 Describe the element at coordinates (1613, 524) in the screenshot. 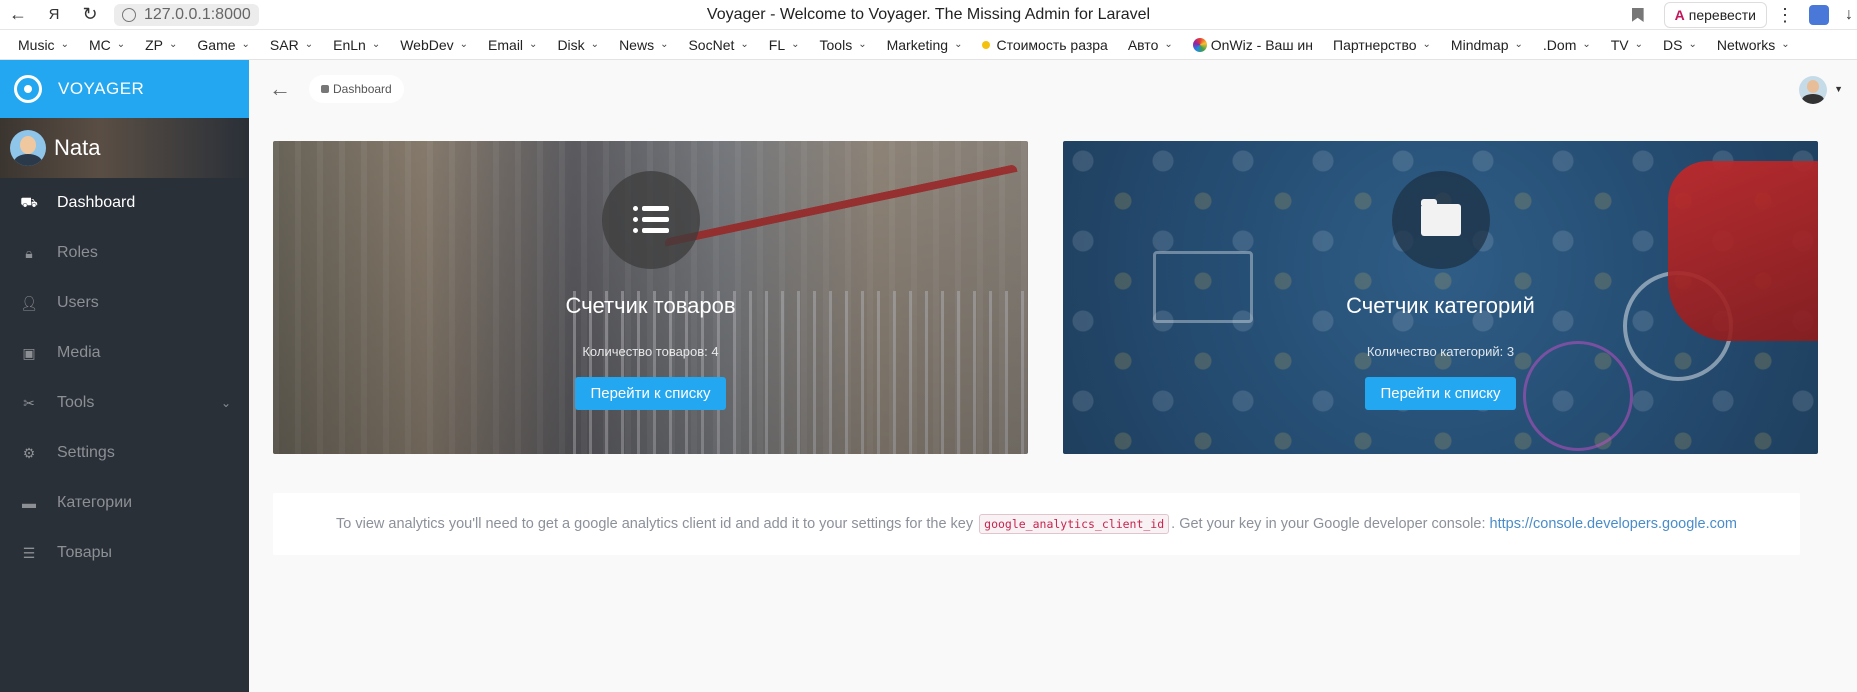

I see `developer-console-link: https://console.developers.google.com` at that location.